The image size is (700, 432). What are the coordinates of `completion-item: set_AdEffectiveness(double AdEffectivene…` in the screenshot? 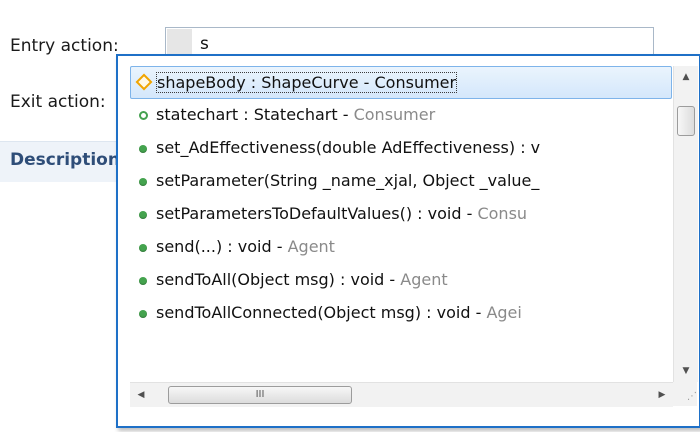 It's located at (401, 148).